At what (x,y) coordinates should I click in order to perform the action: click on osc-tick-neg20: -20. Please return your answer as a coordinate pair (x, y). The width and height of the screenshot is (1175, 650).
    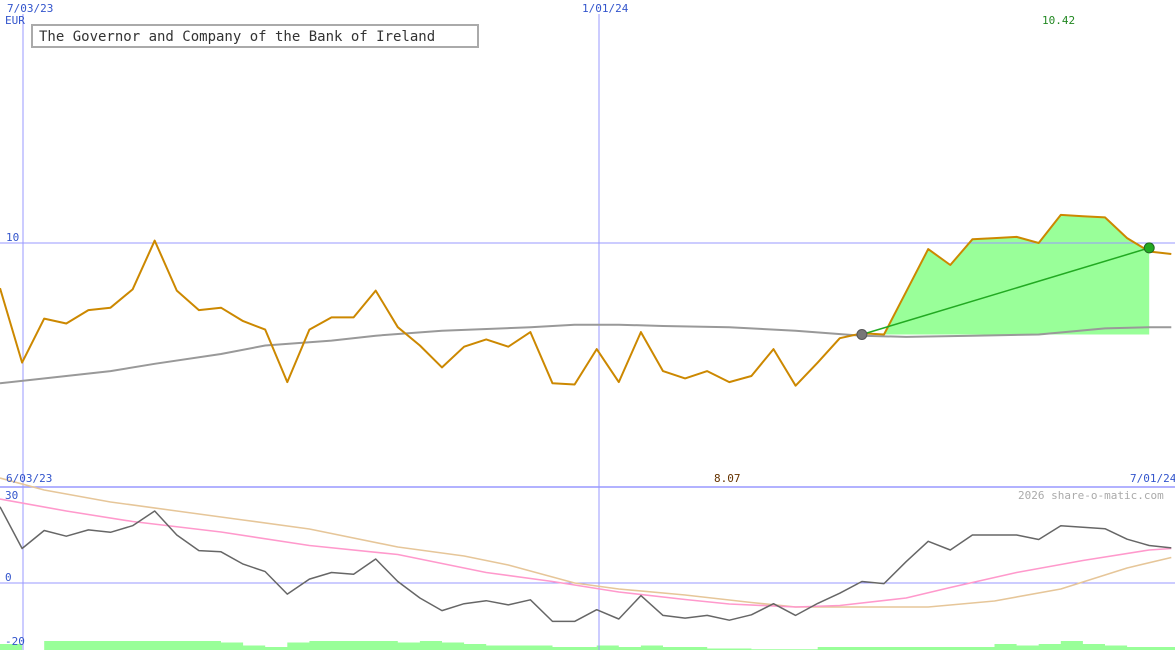
    Looking at the image, I should click on (15, 641).